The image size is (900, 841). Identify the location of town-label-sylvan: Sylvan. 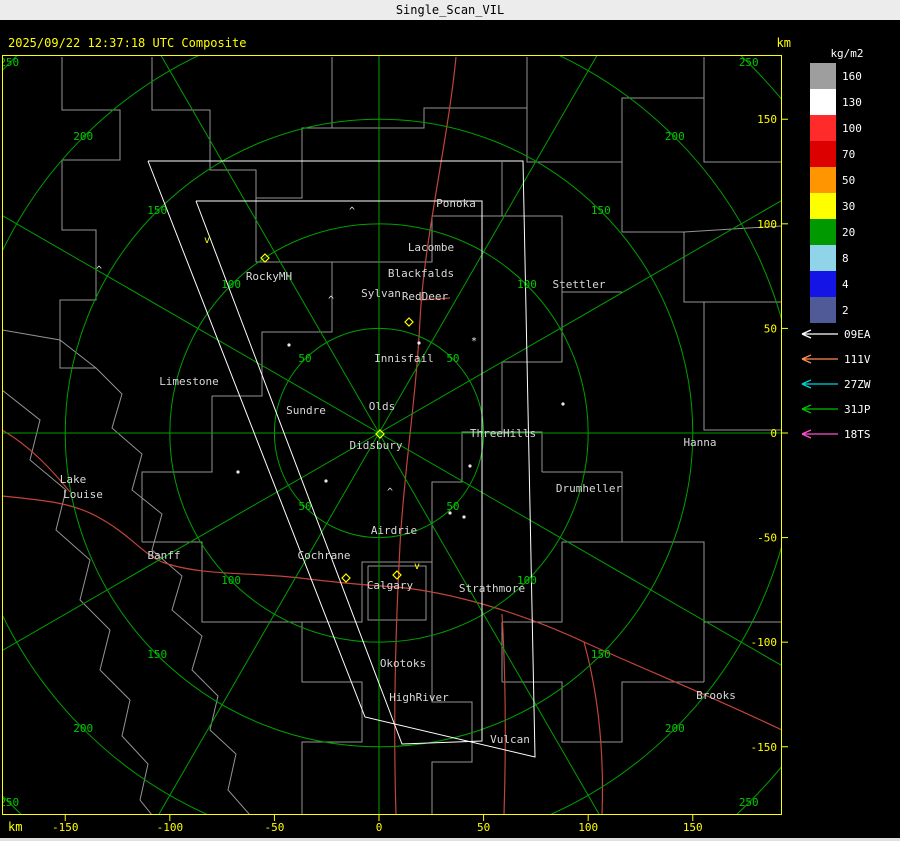
(381, 293).